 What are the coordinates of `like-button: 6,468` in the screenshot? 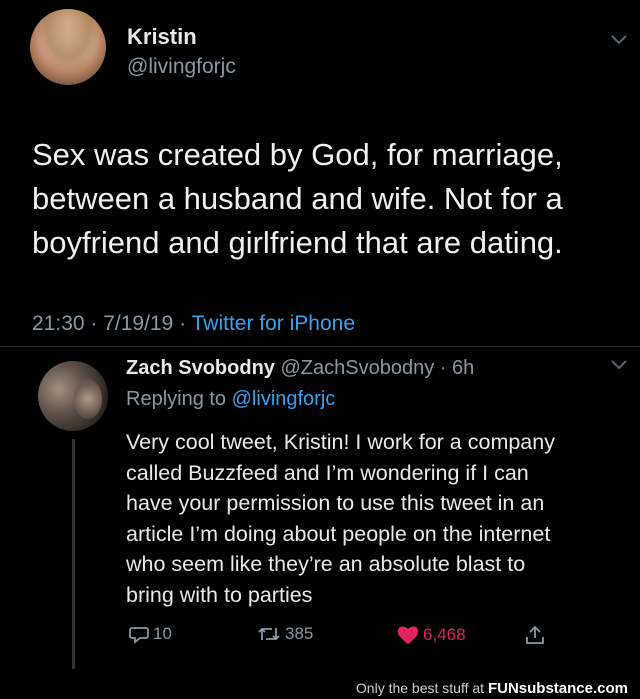 It's located at (431, 635).